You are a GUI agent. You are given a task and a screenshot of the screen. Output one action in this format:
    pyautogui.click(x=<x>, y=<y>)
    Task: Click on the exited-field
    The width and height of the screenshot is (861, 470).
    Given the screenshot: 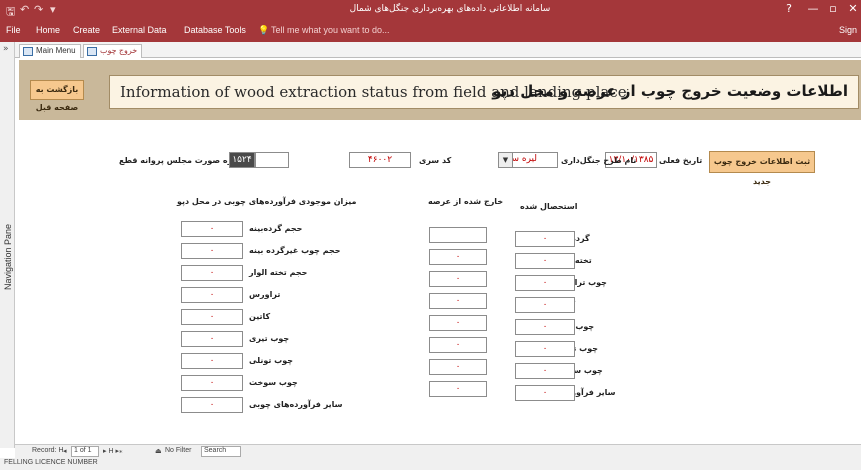 What is the action you would take?
    pyautogui.click(x=458, y=235)
    